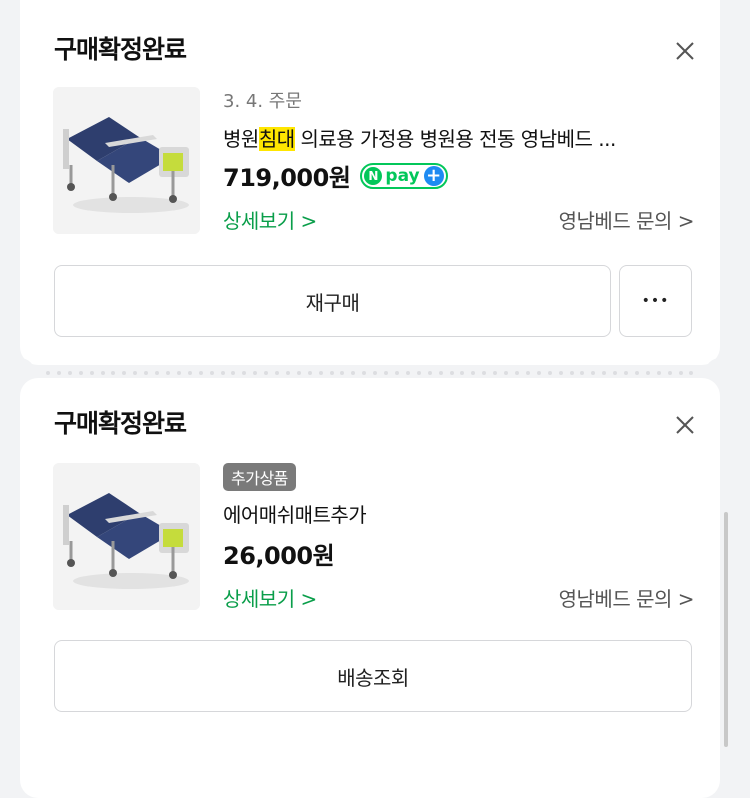 The image size is (750, 798). I want to click on rebuy-button: 재구매, so click(332, 301).